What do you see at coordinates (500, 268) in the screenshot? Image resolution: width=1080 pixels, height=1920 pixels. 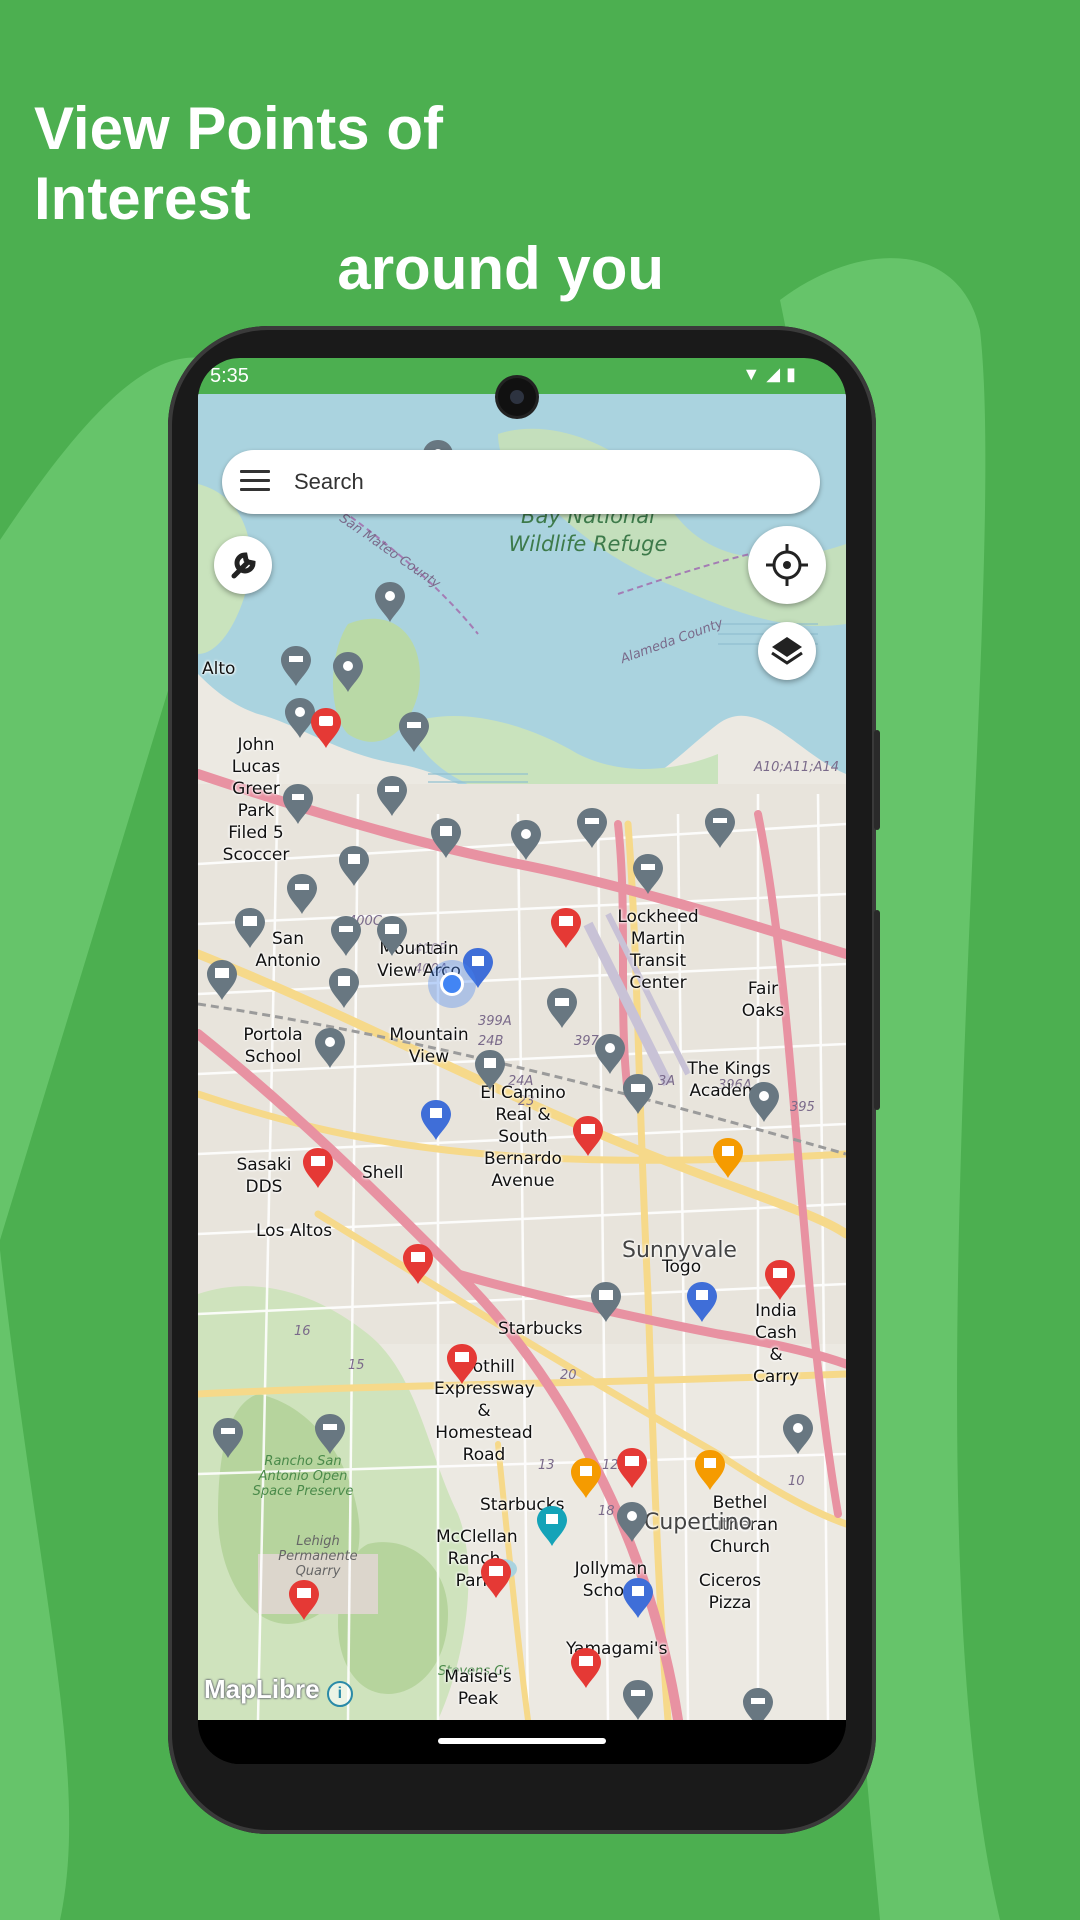 I see `headline-line-2: around you` at bounding box center [500, 268].